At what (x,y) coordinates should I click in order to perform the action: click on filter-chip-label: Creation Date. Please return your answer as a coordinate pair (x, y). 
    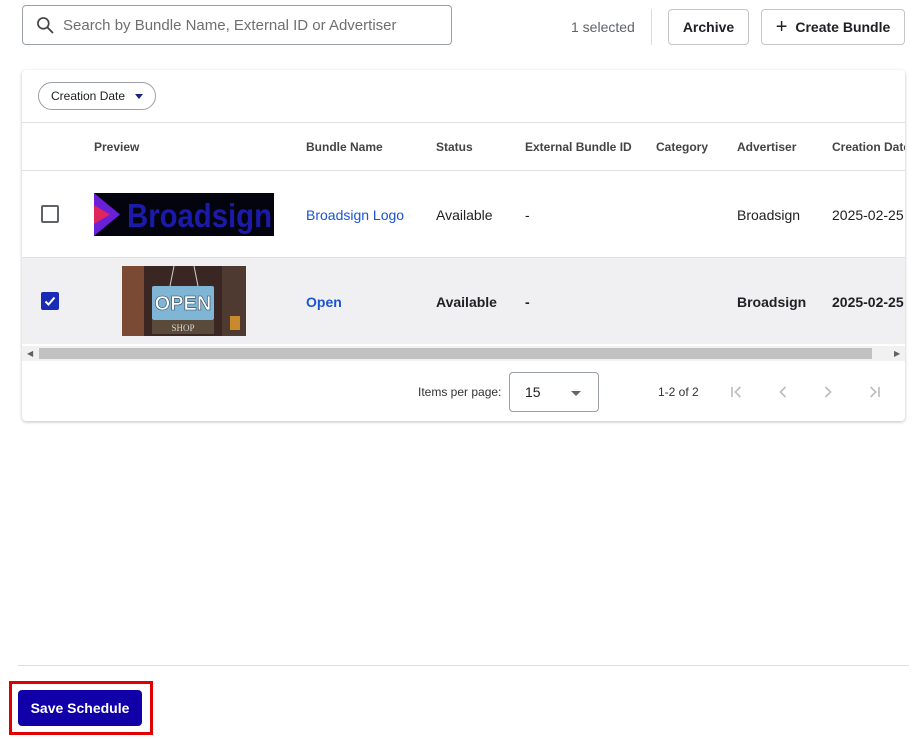
    Looking at the image, I should click on (88, 96).